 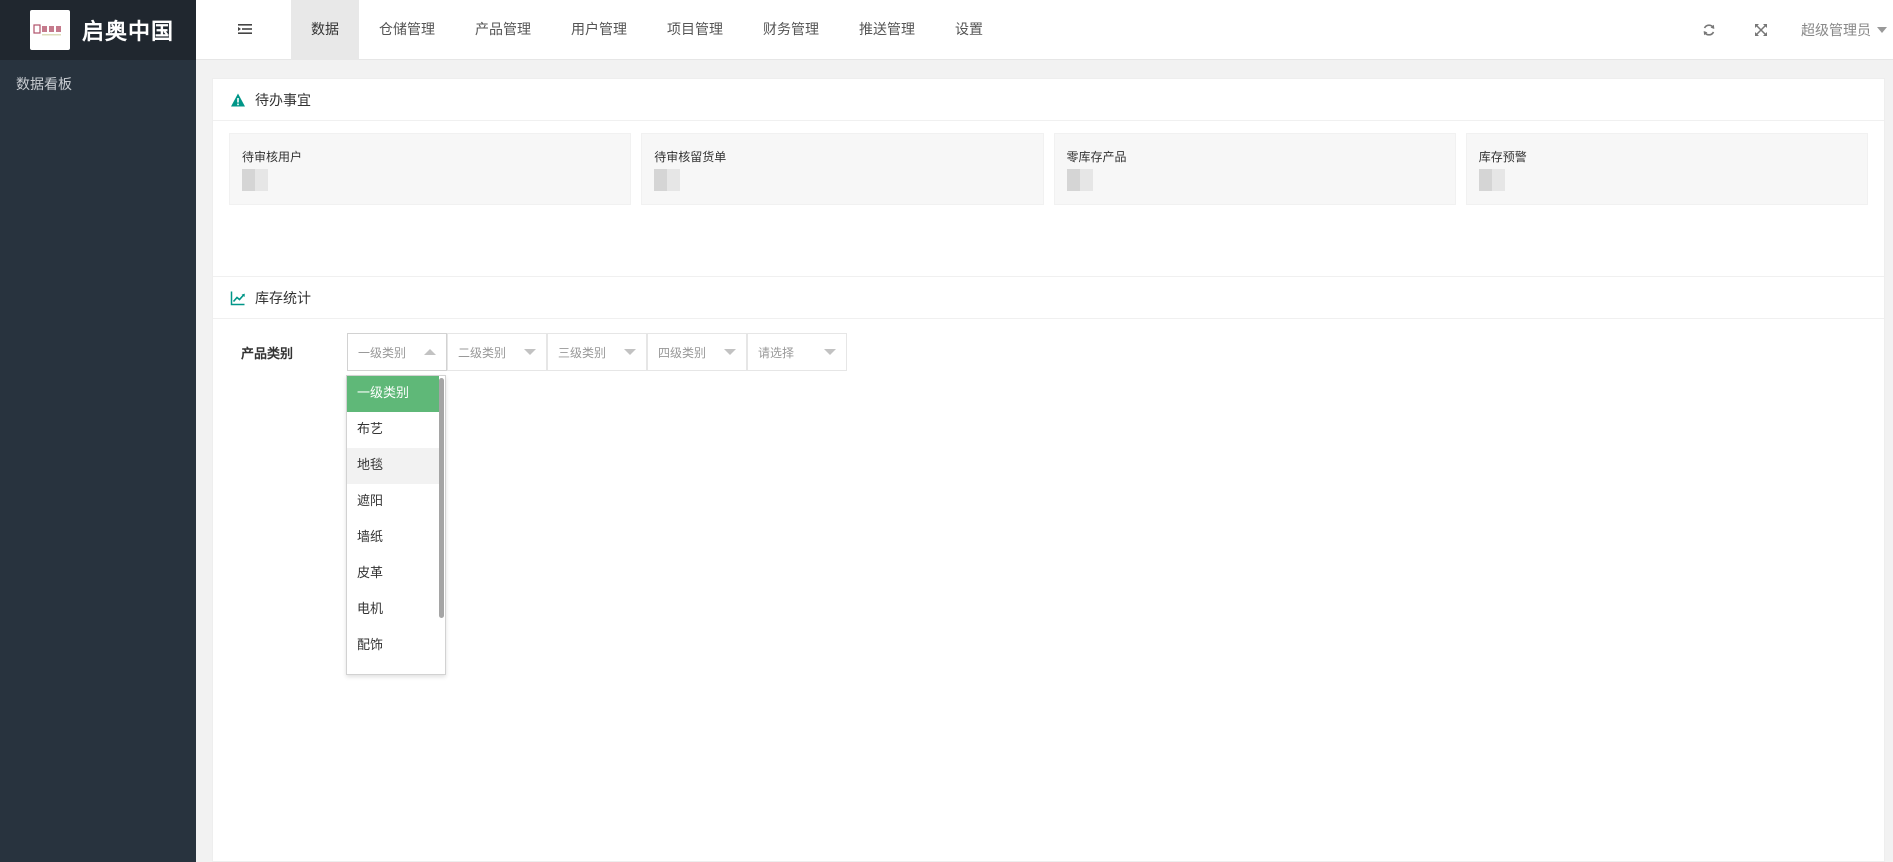 What do you see at coordinates (98, 431) in the screenshot?
I see `sidebar: 启奥中国 数据看板` at bounding box center [98, 431].